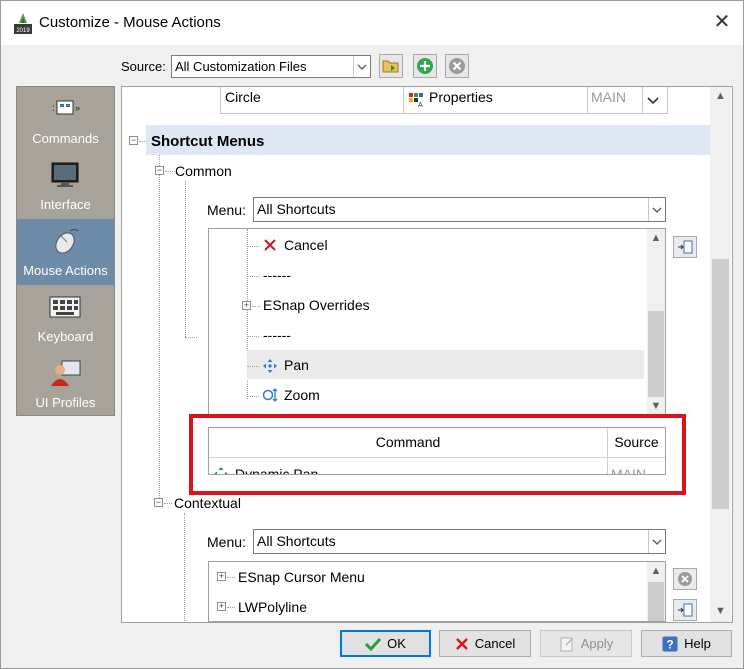  Describe the element at coordinates (270, 395) in the screenshot. I see `zoom-icon` at that location.